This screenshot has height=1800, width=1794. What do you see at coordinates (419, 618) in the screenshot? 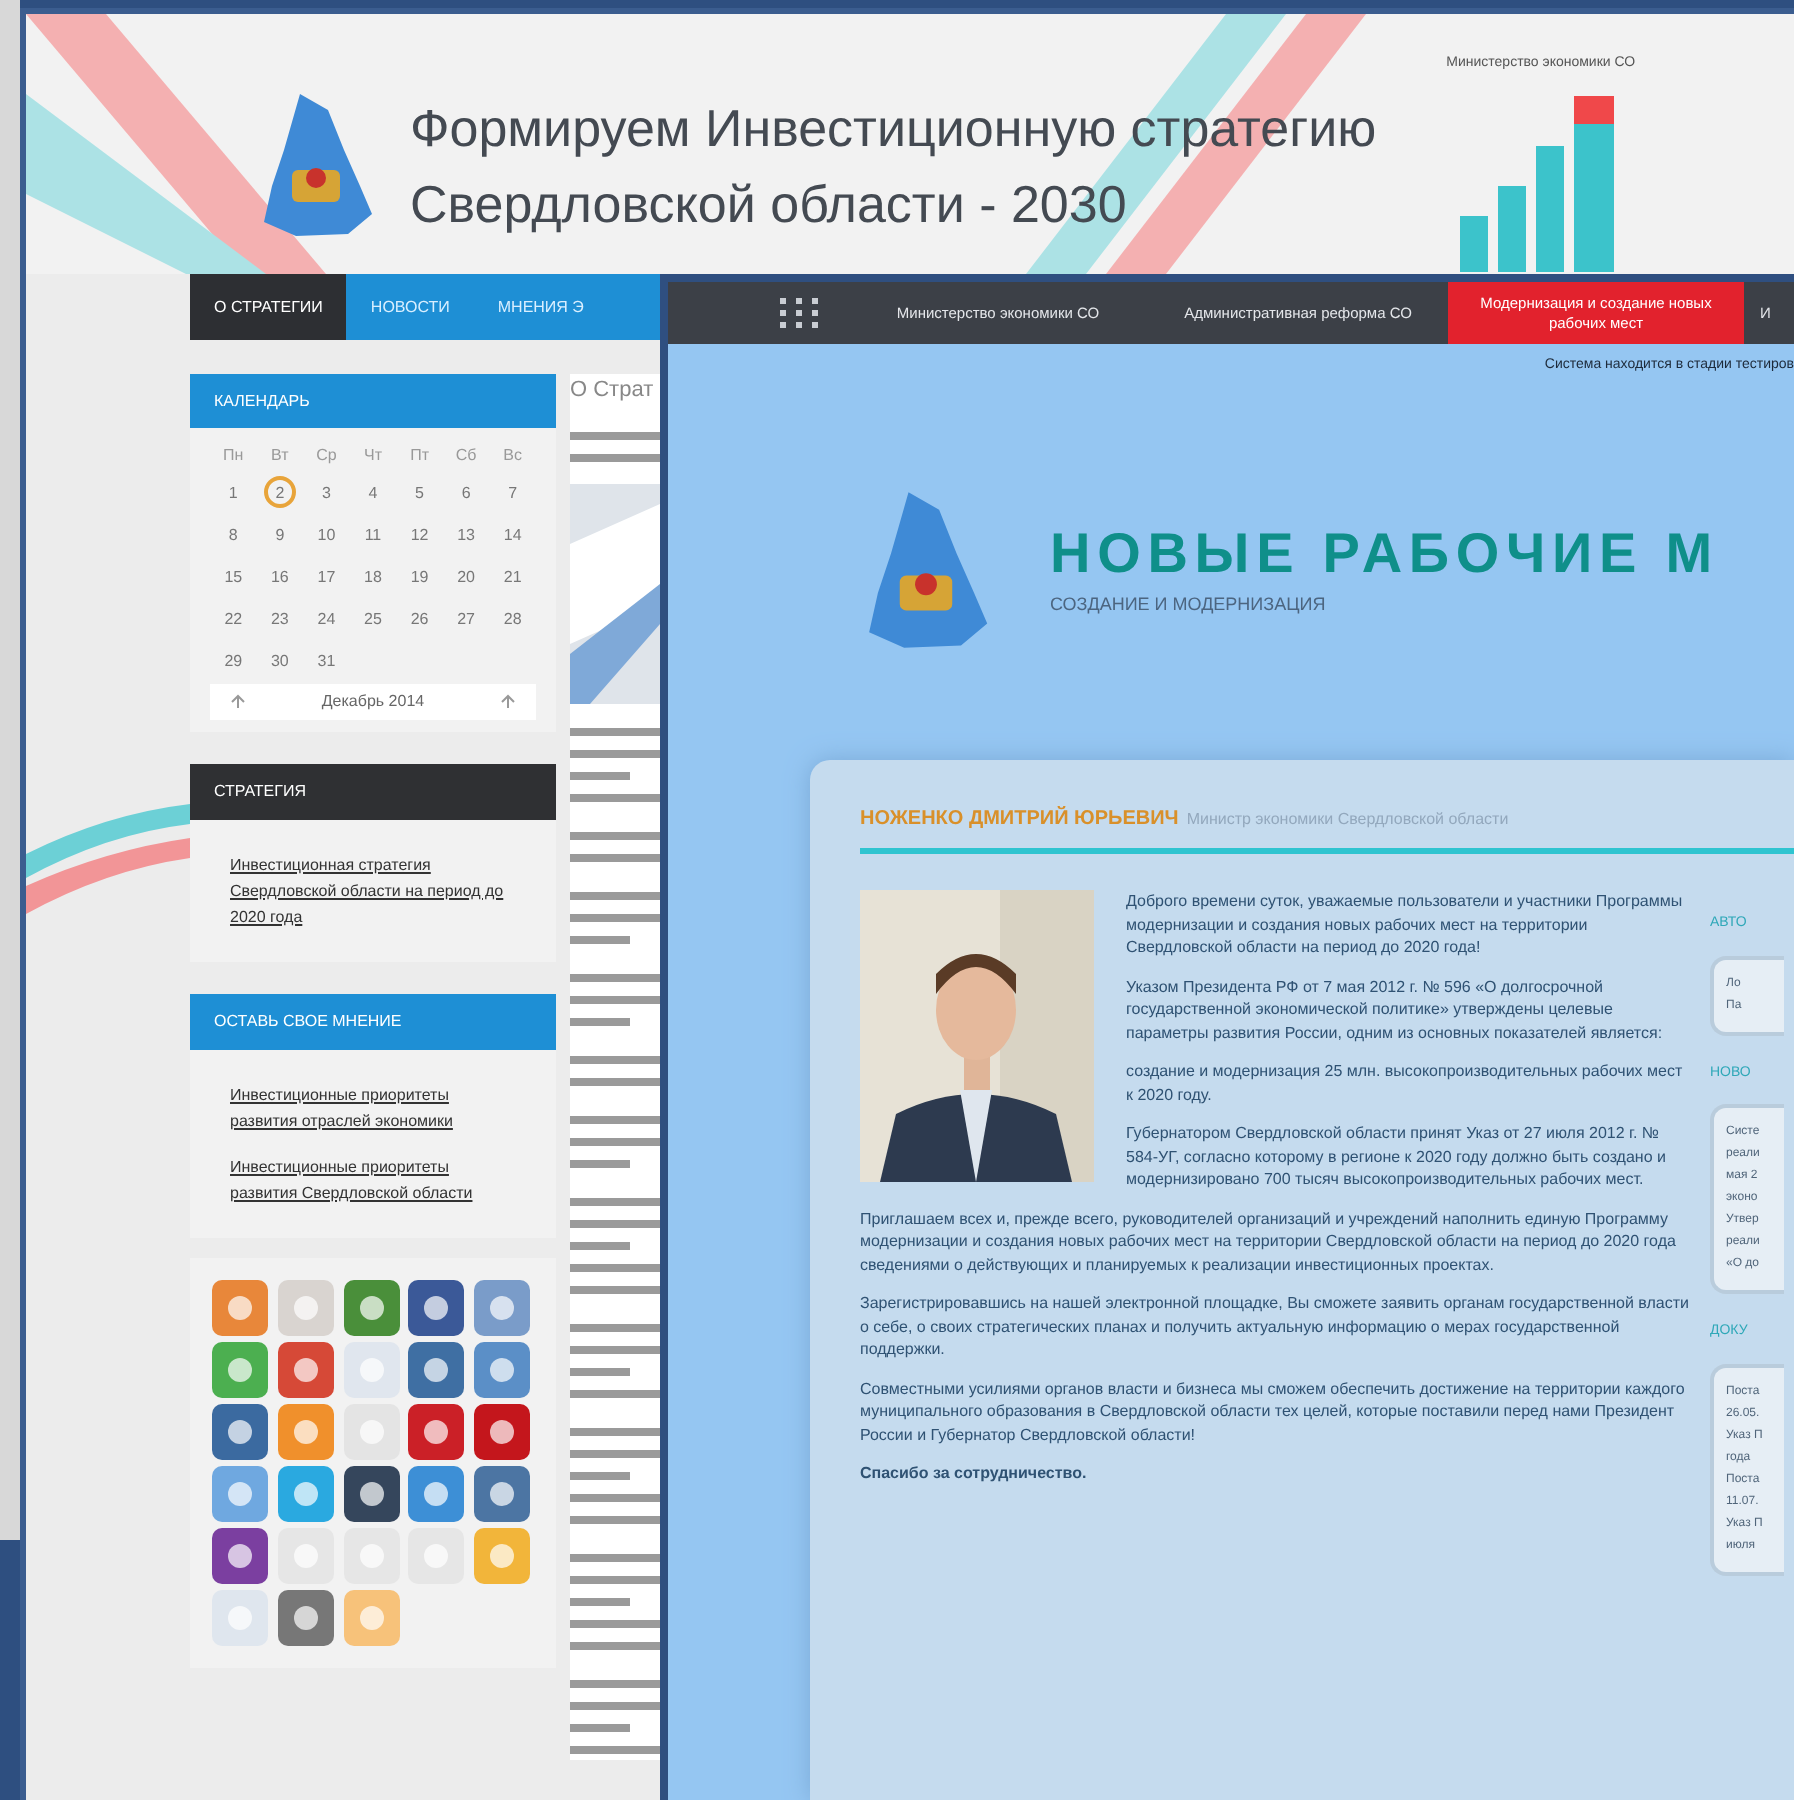
I see `calendar-day: 26` at bounding box center [419, 618].